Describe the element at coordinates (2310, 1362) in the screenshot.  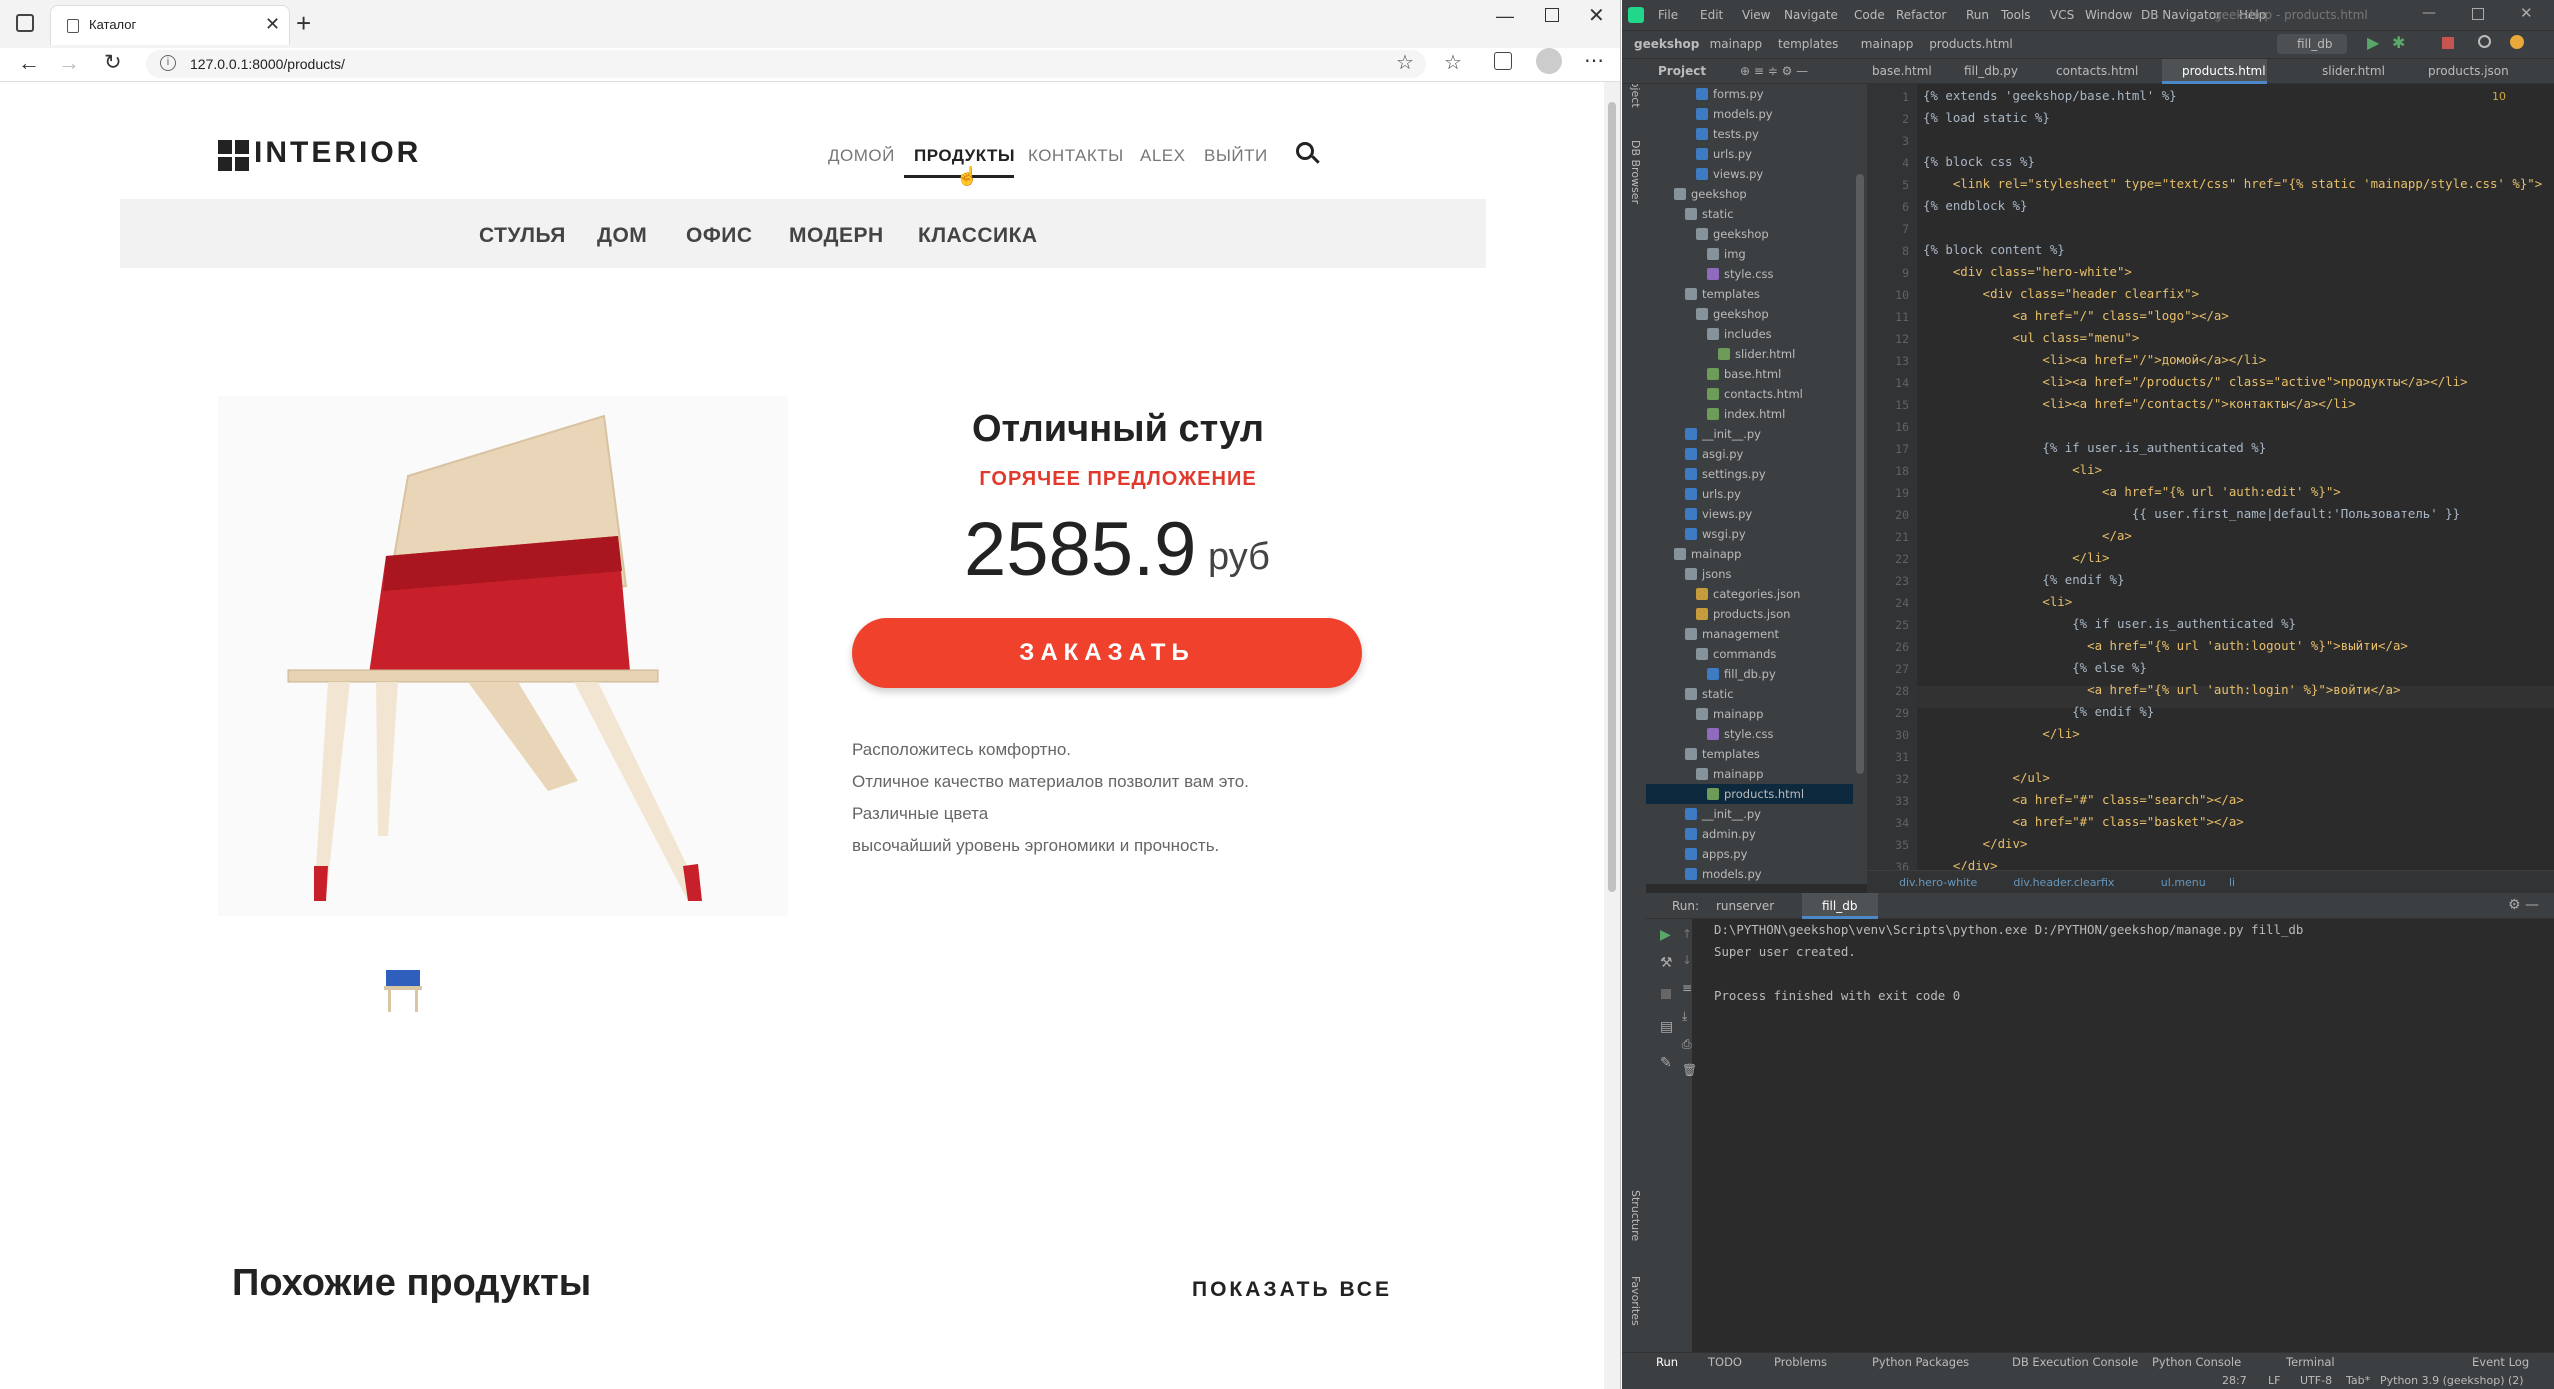
I see `bottom-tab-terminal: Terminal` at that location.